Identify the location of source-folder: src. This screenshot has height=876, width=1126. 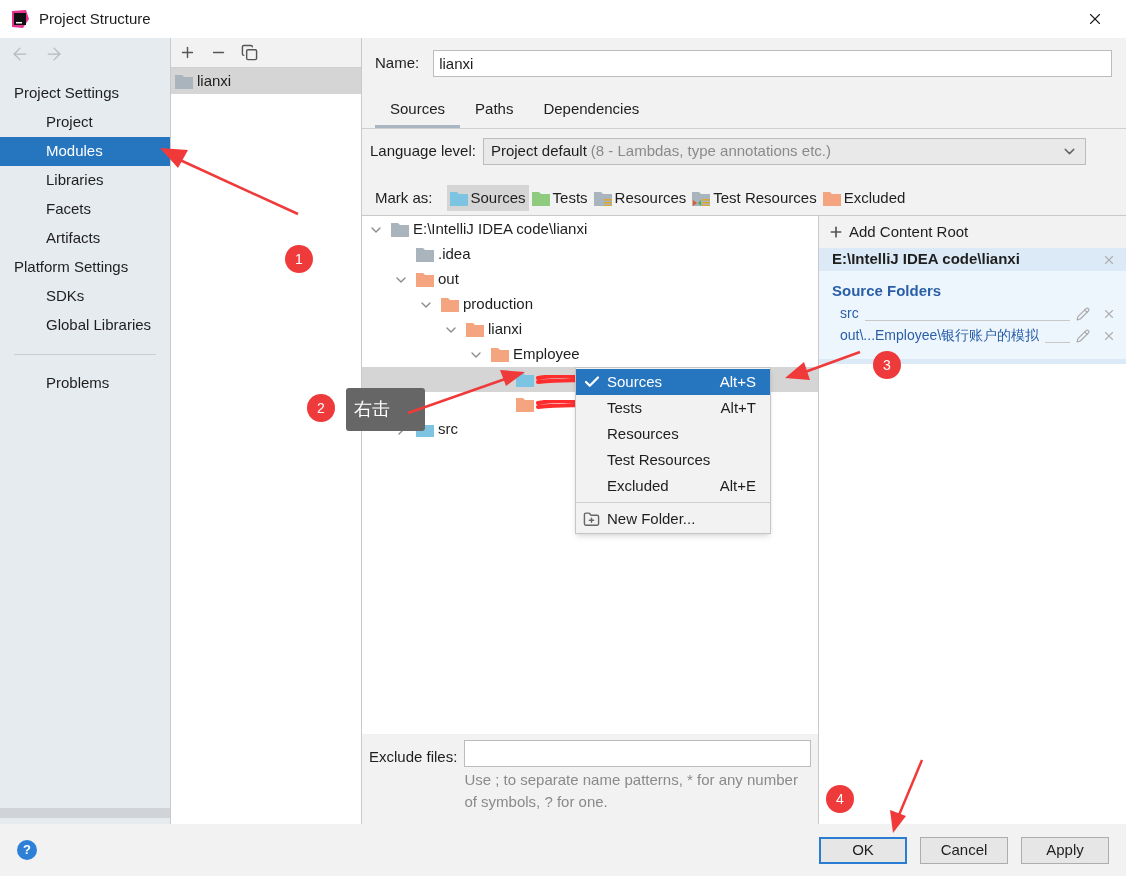
(849, 313).